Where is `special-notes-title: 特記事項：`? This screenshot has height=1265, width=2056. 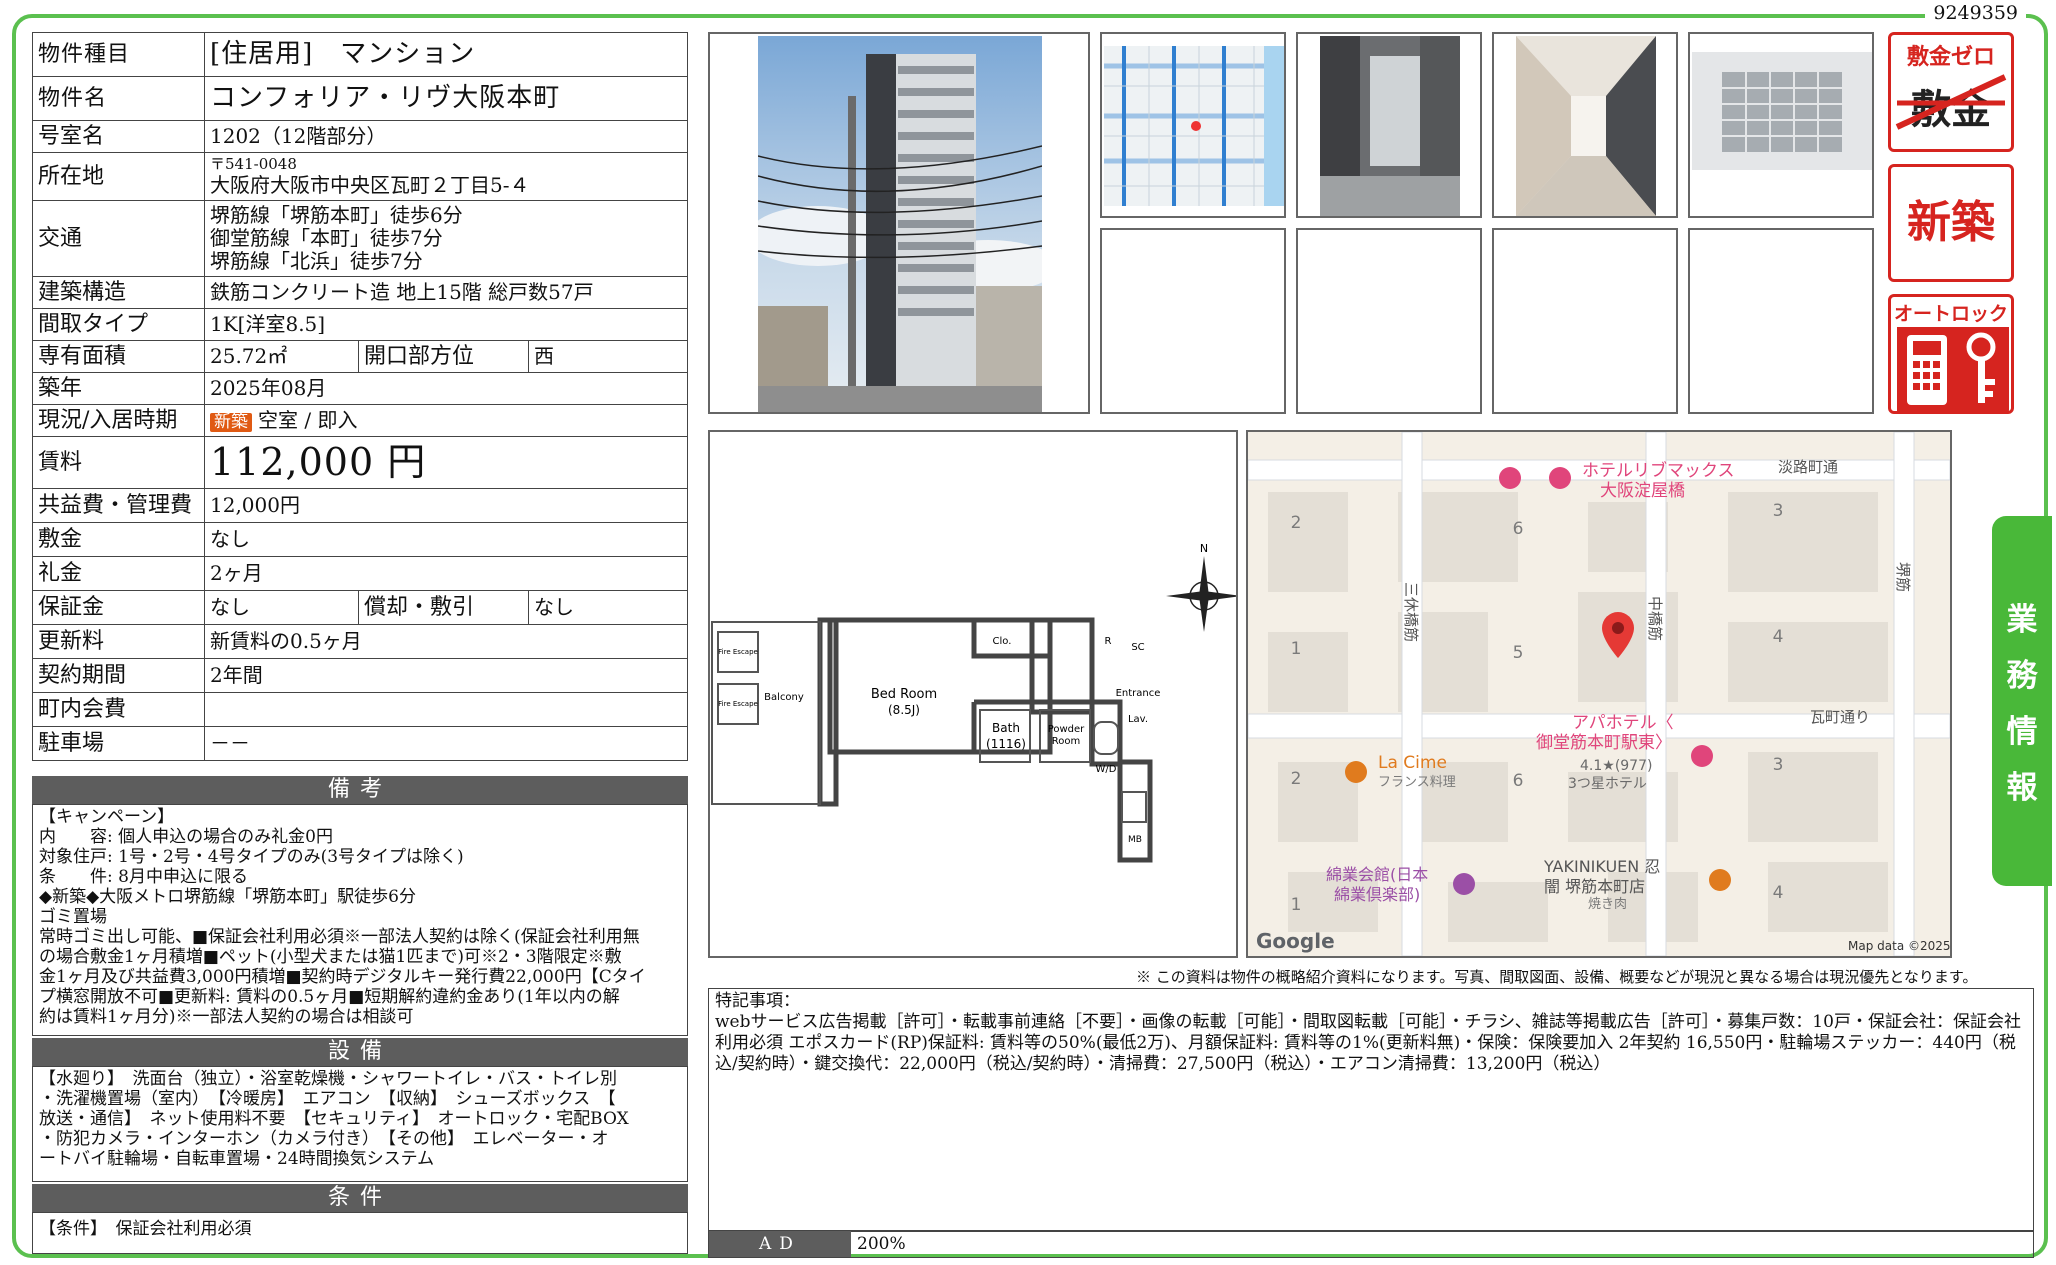 special-notes-title: 特記事項： is located at coordinates (757, 1001).